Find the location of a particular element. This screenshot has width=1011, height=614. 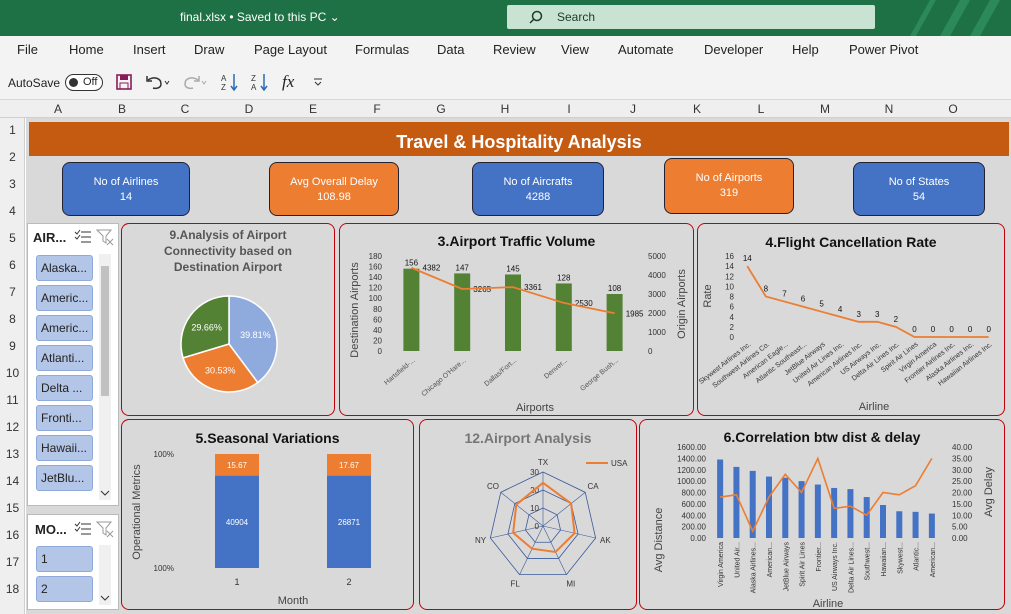

row-header: 15 is located at coordinates (12, 508).